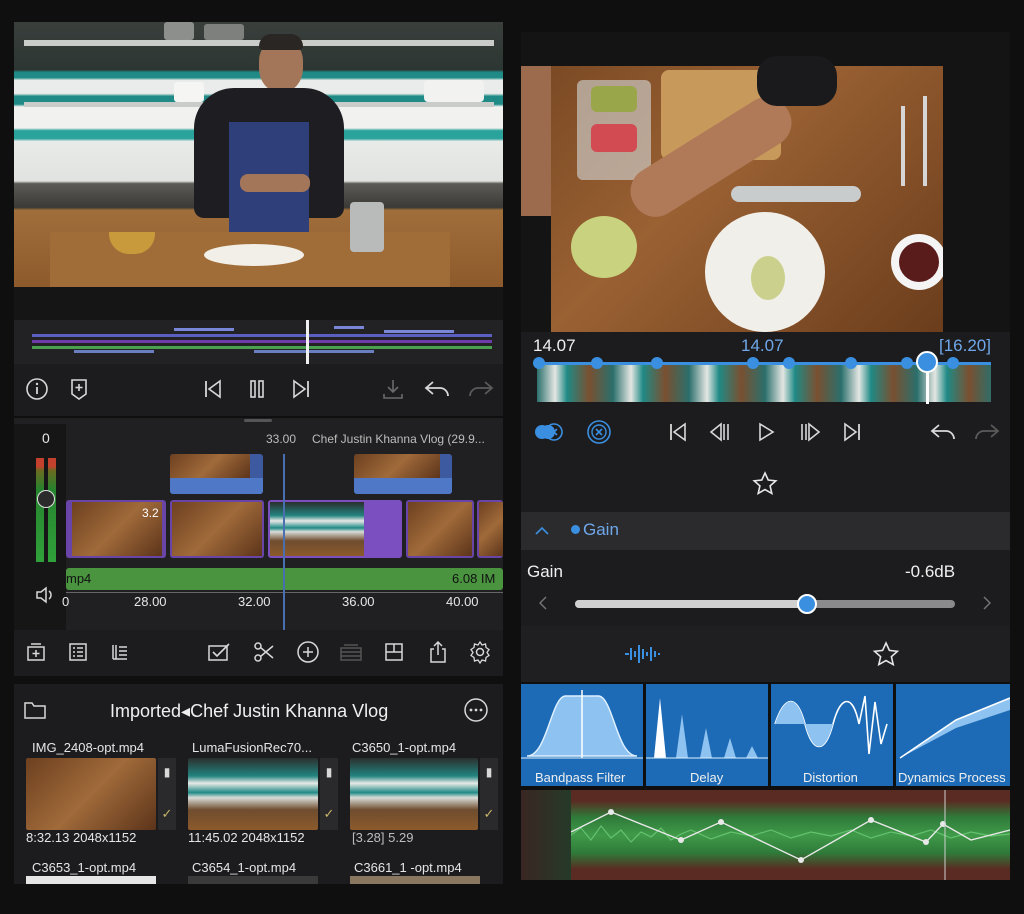  What do you see at coordinates (542, 531) in the screenshot?
I see `chevron-up-icon` at bounding box center [542, 531].